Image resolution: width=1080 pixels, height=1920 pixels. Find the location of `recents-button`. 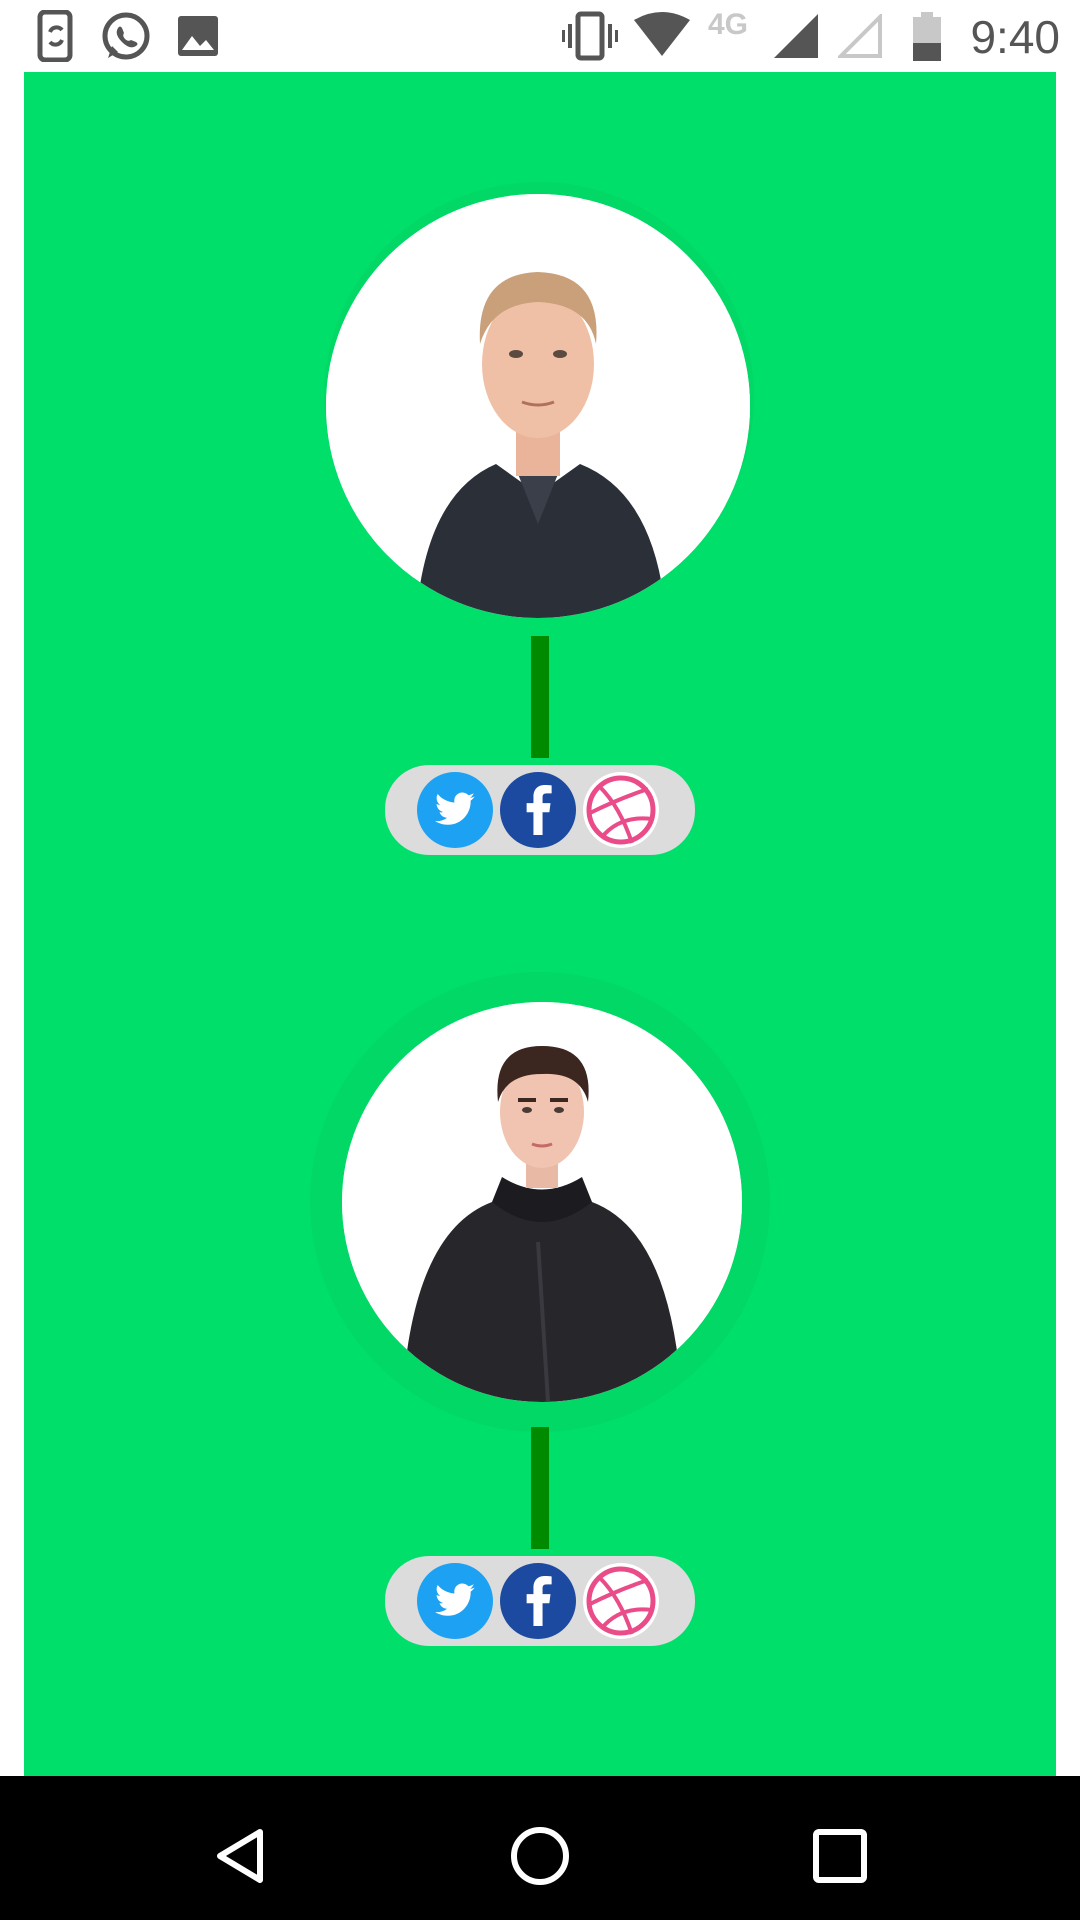

recents-button is located at coordinates (840, 1856).